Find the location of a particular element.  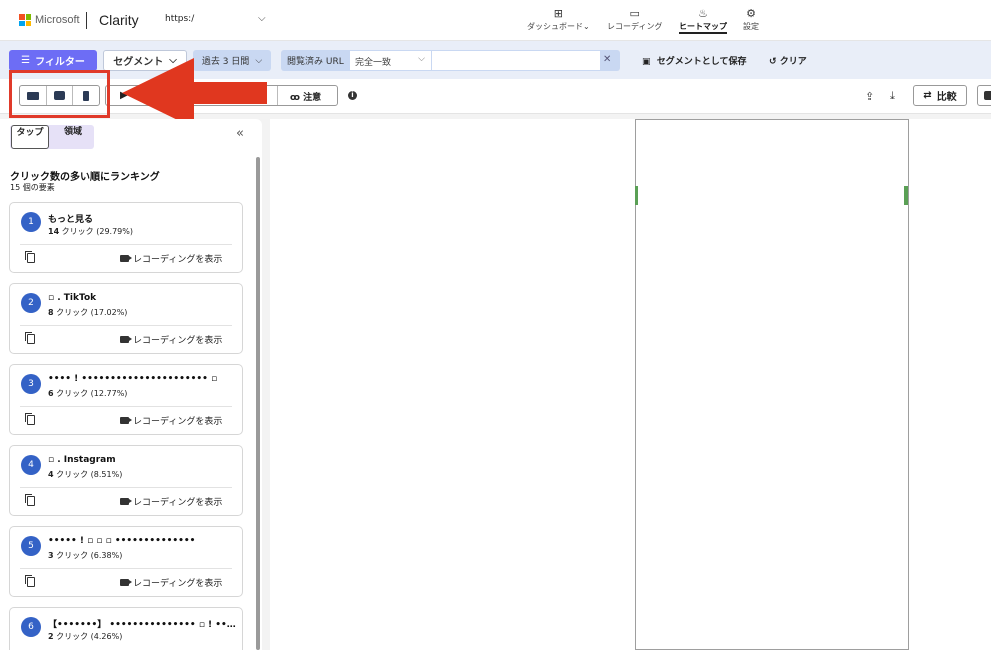

nav-recordings: ▭ レコーディング is located at coordinates (634, 19).